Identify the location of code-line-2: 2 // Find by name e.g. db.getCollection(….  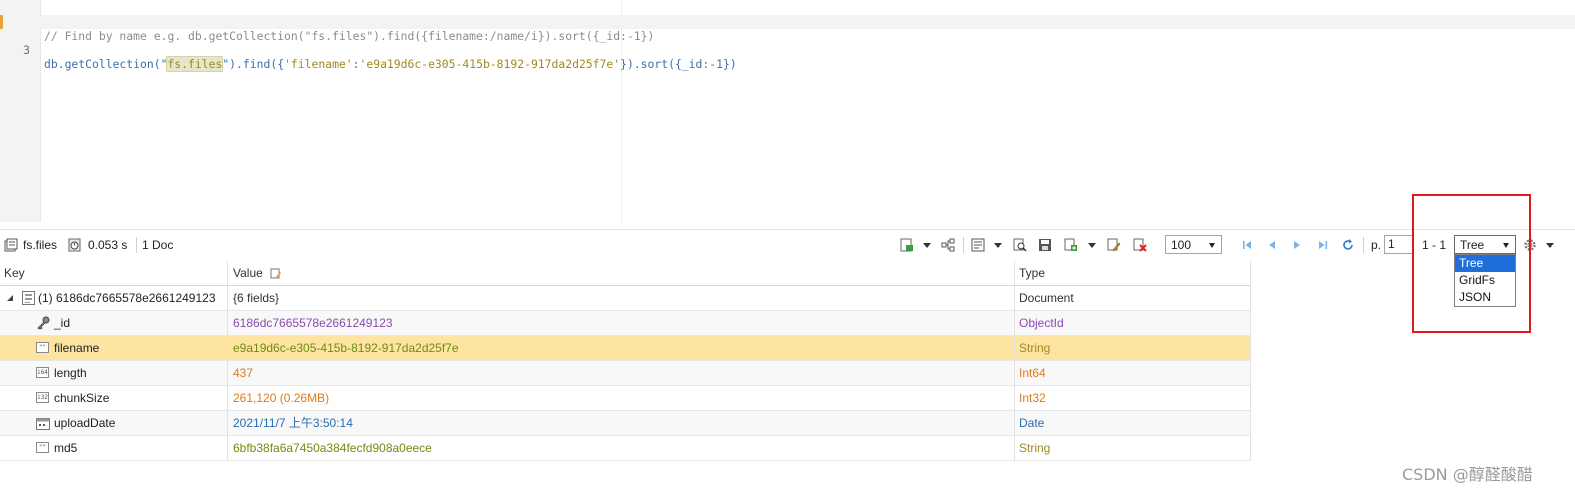
(787, 22).